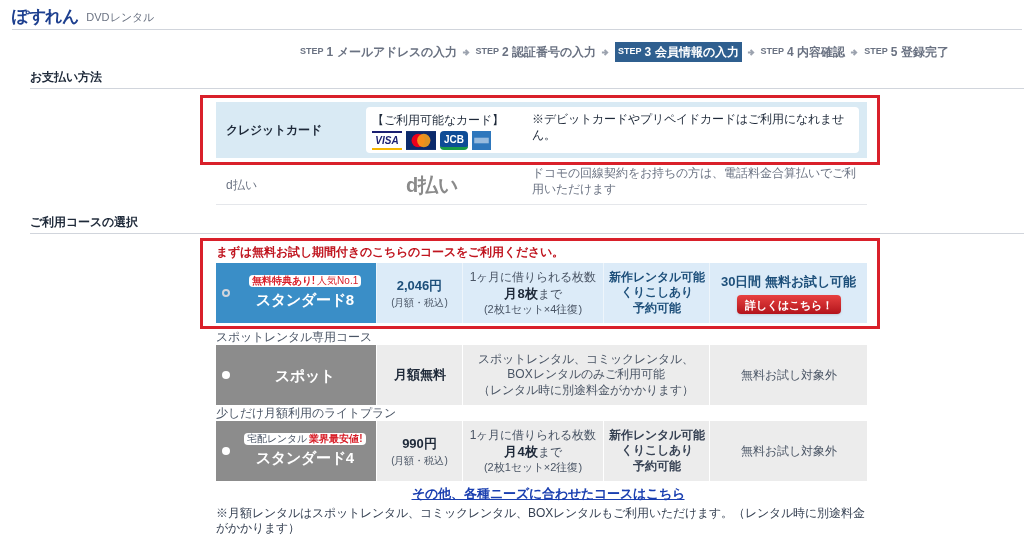  Describe the element at coordinates (788, 281) in the screenshot. I see `trial-text: 30日間 無料お試し可能` at that location.